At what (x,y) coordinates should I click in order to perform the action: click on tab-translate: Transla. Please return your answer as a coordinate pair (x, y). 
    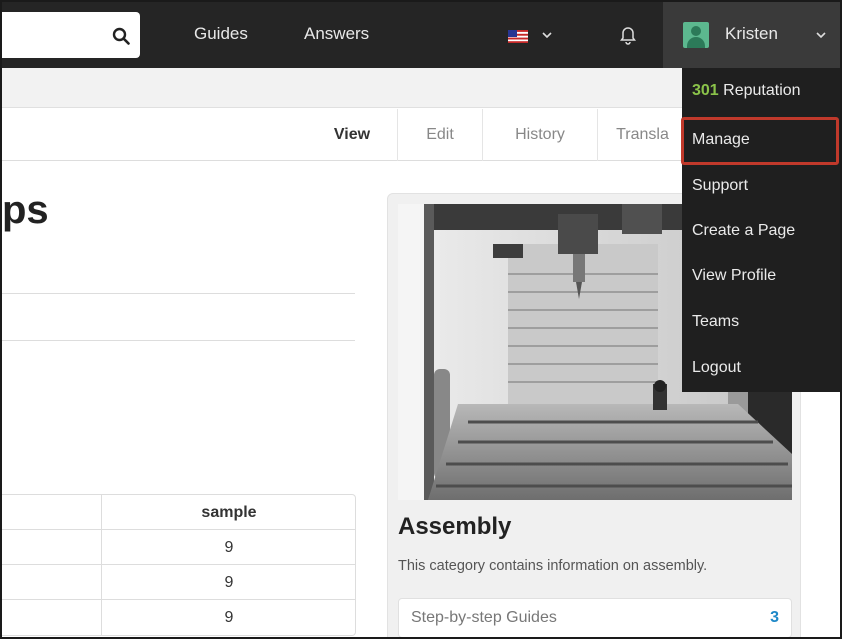
    Looking at the image, I should click on (642, 135).